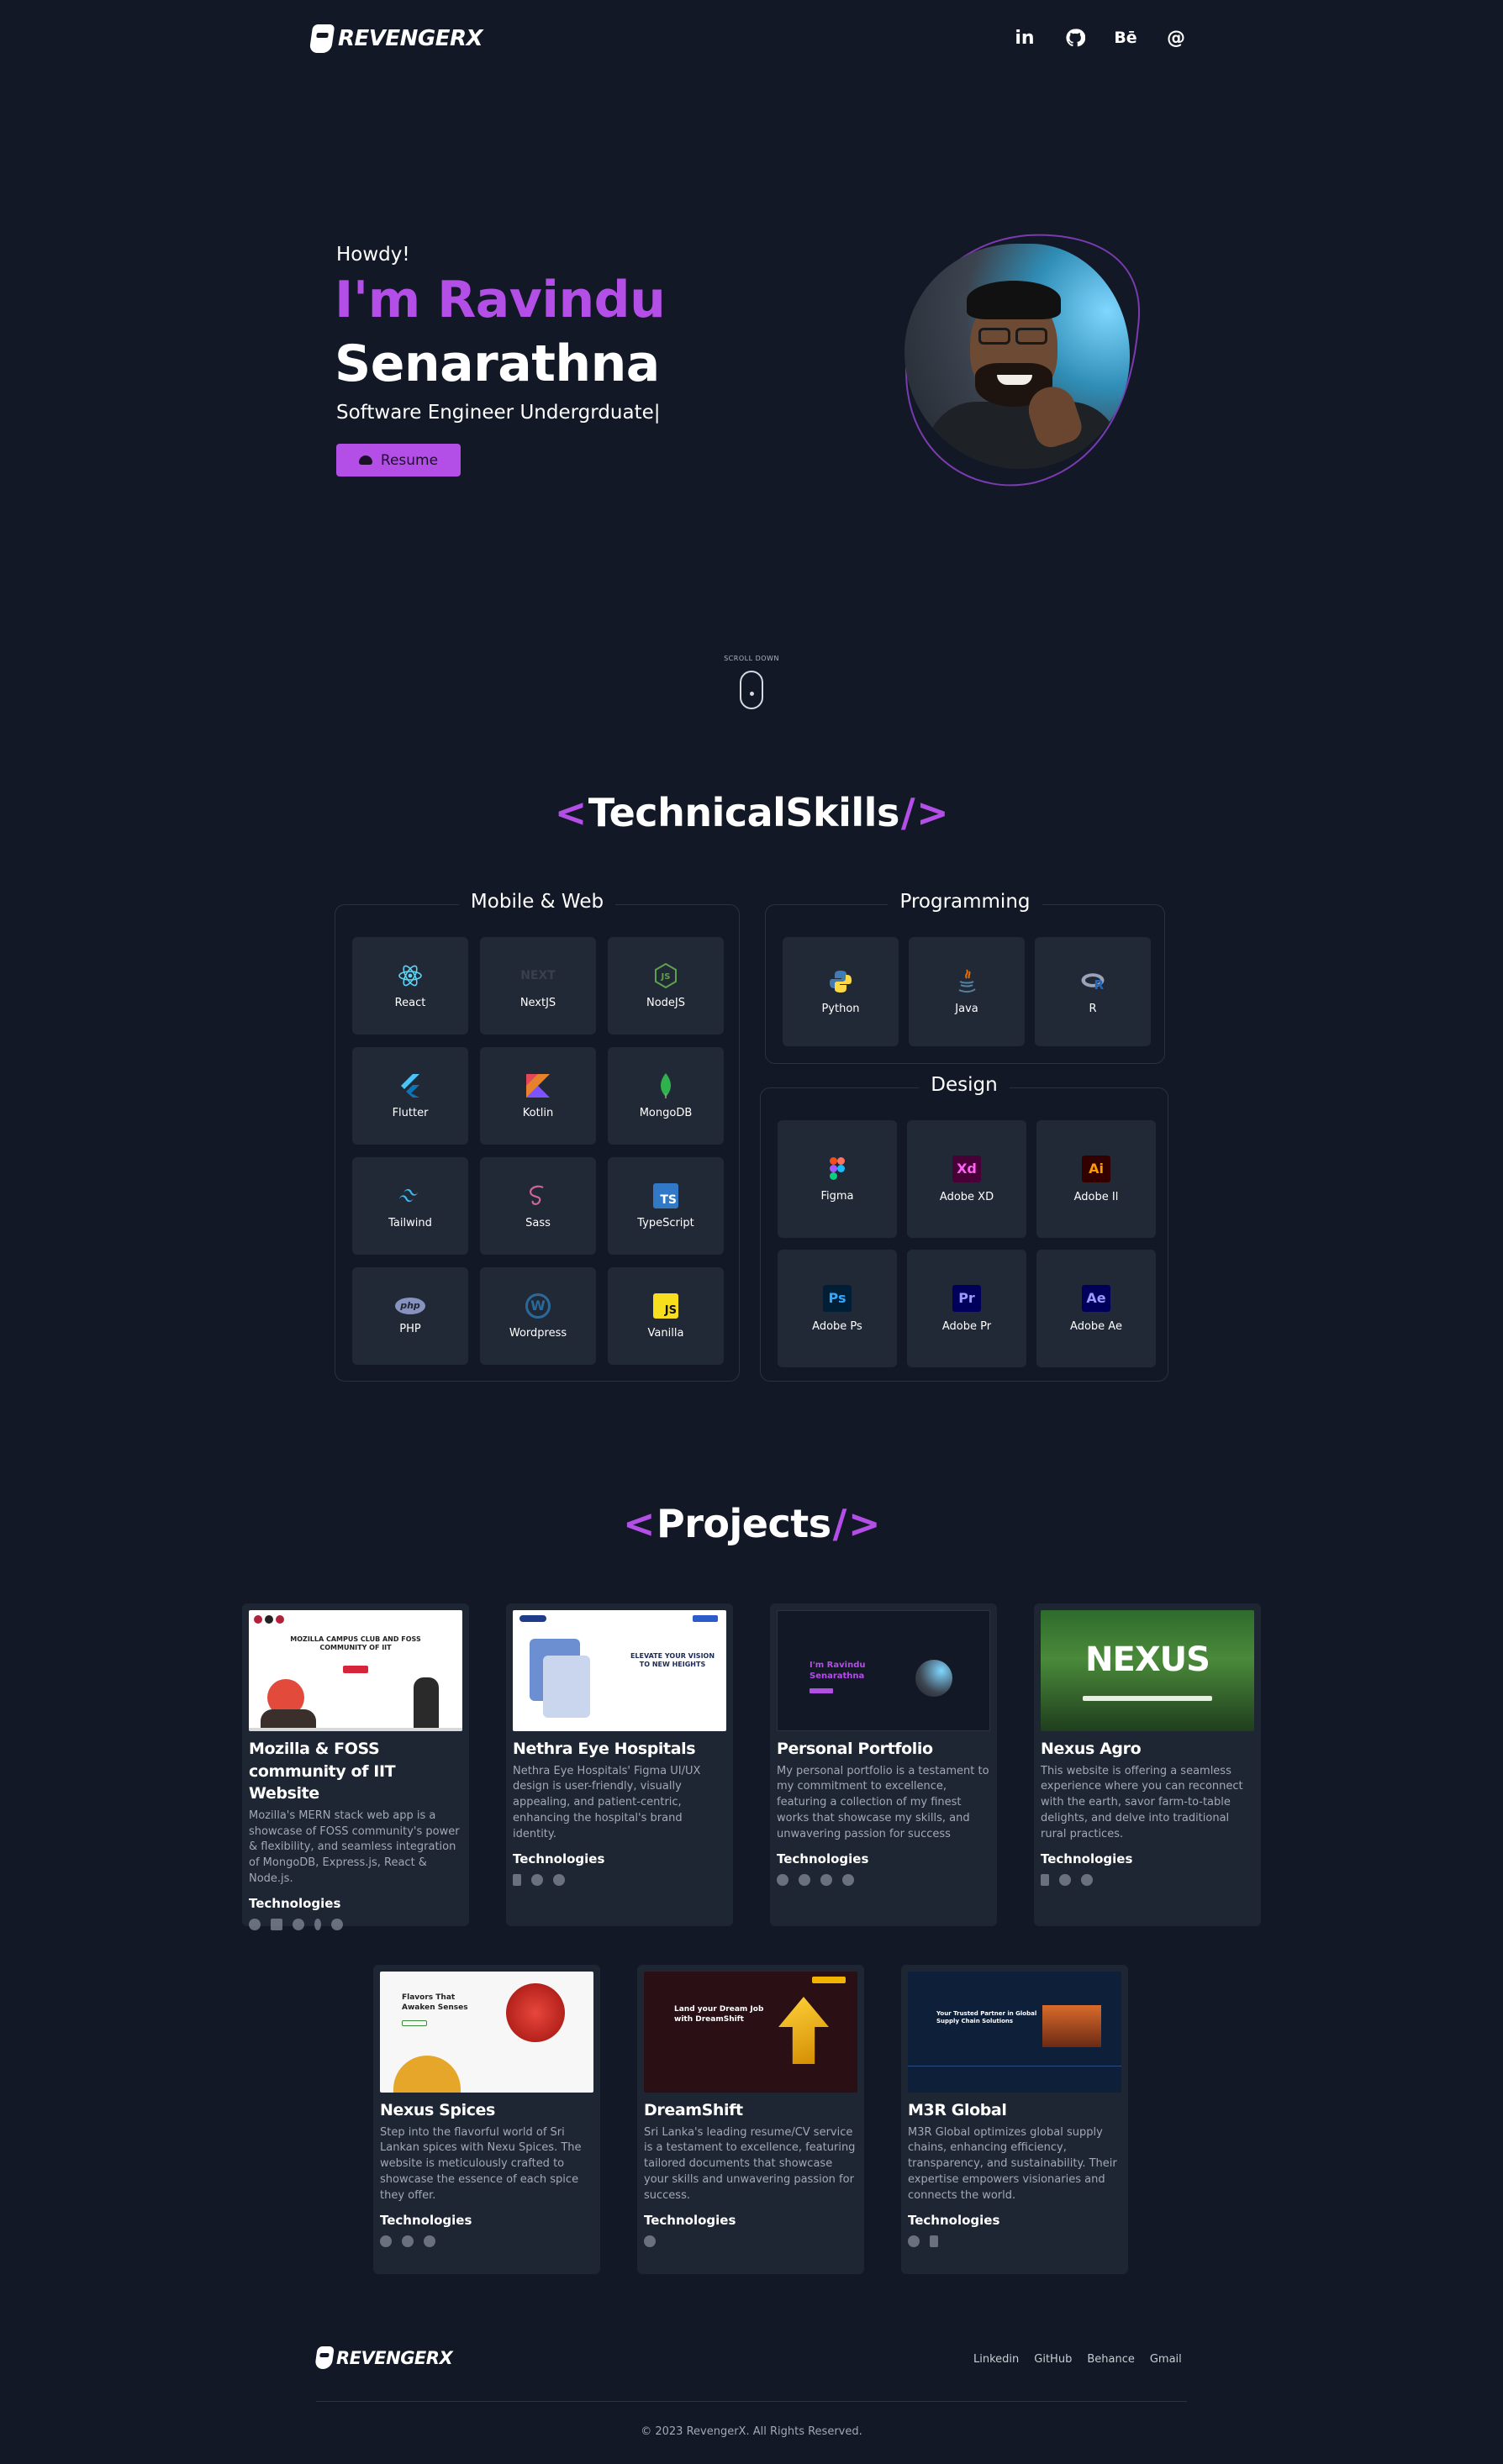 This screenshot has width=1503, height=2464. I want to click on footer-links: Linkedin GitHub Behance Gmail, so click(1077, 2359).